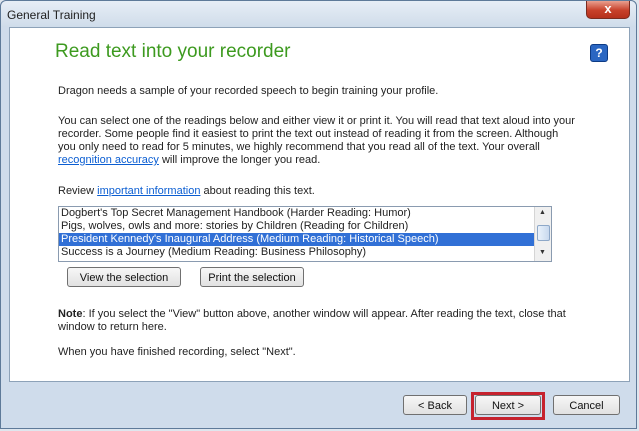  I want to click on scroll-thumb, so click(543, 233).